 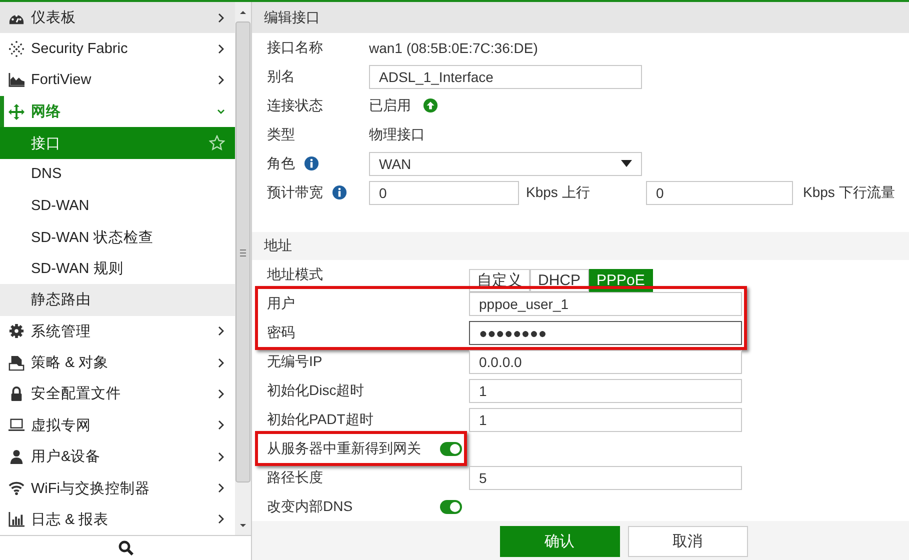 I want to click on area-chart-icon, so click(x=16, y=80).